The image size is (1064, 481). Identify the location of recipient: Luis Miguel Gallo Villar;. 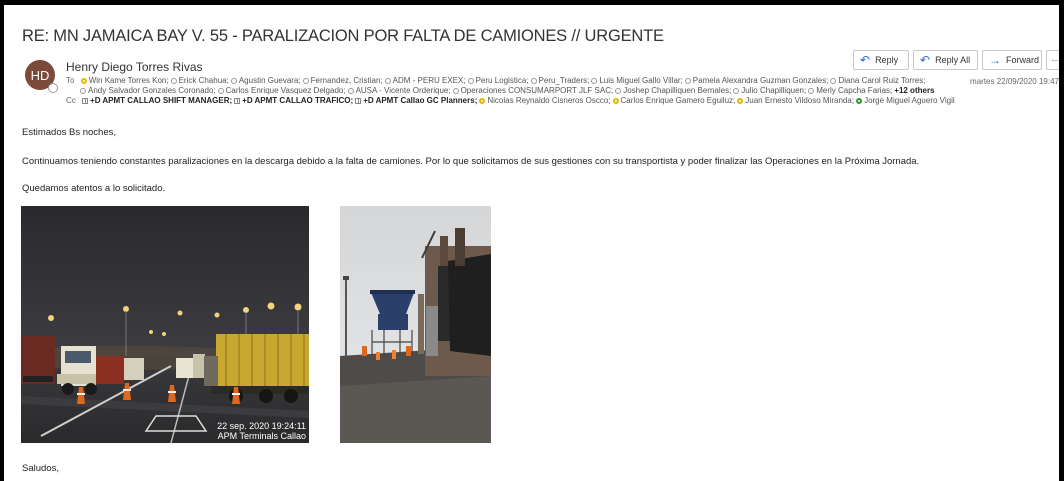
(637, 80).